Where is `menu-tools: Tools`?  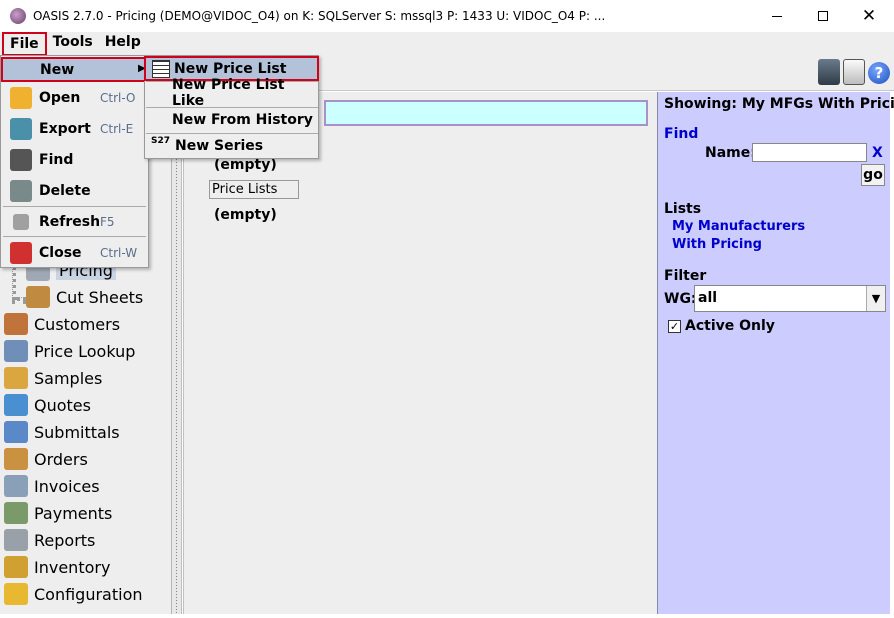 menu-tools: Tools is located at coordinates (73, 43).